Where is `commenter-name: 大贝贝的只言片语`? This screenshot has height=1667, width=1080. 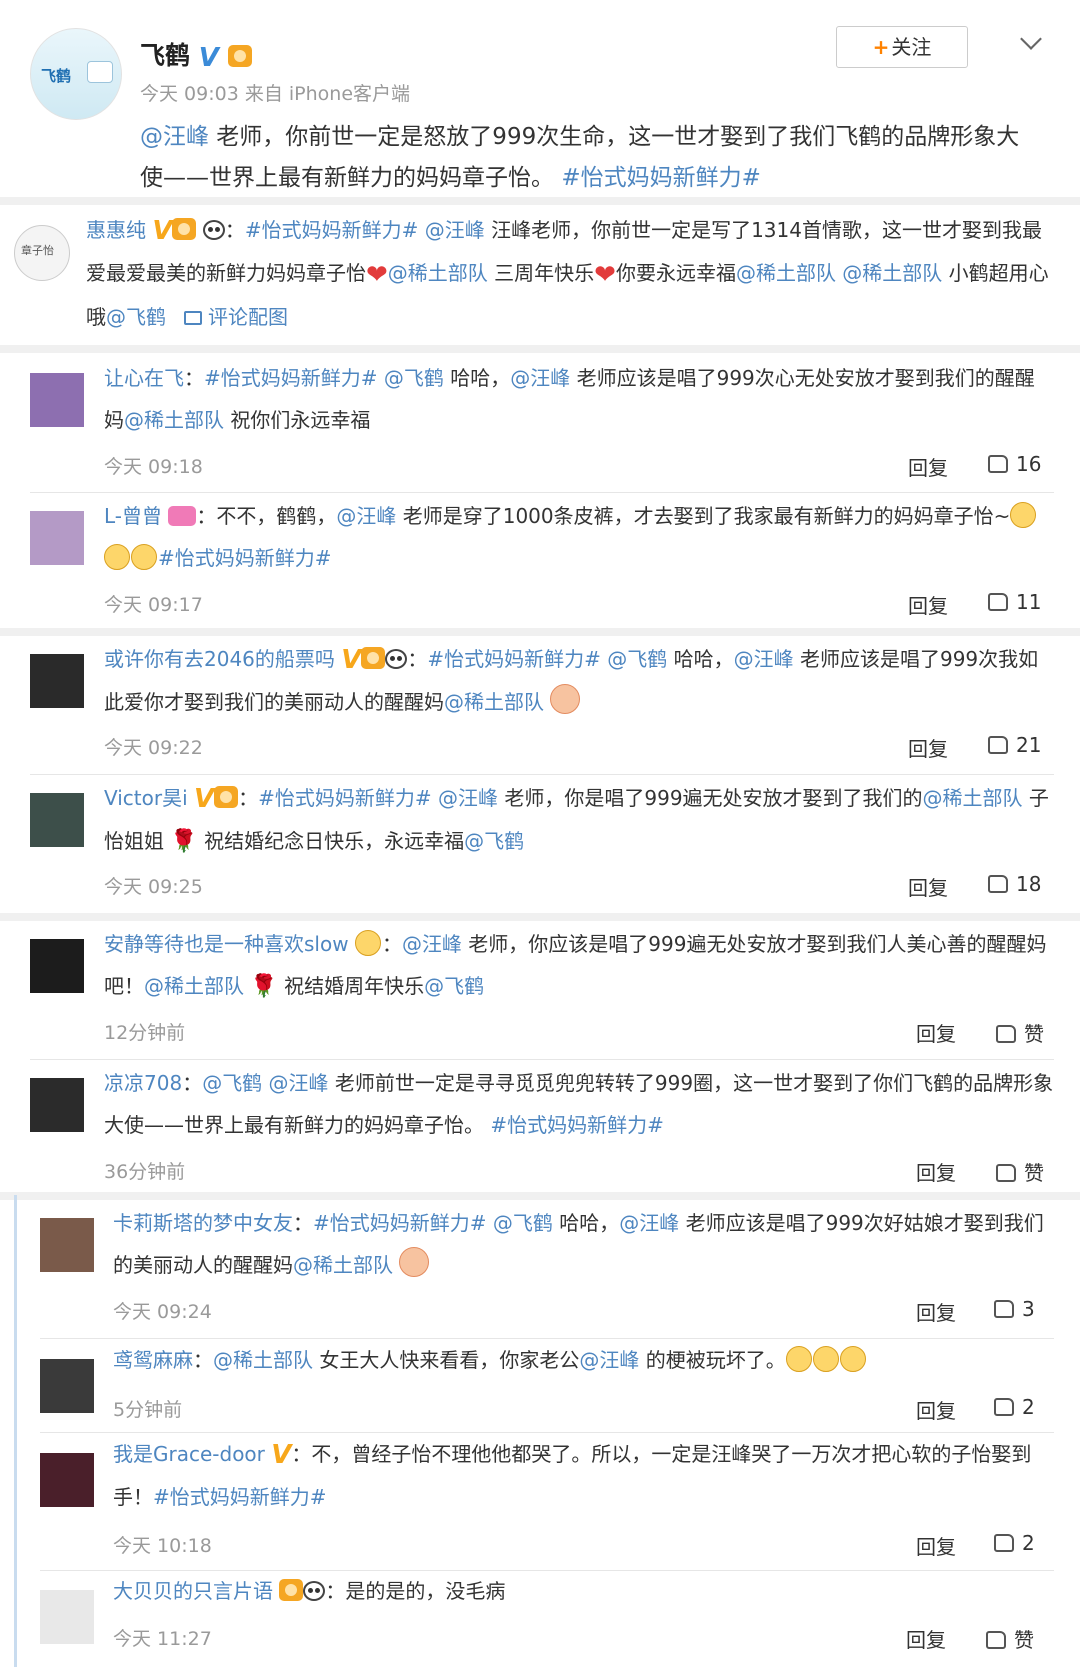
commenter-name: 大贝贝的只言片语 is located at coordinates (193, 1591).